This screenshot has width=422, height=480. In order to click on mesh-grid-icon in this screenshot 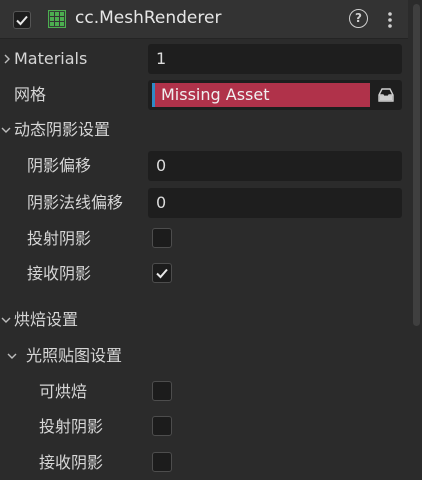, I will do `click(57, 19)`.